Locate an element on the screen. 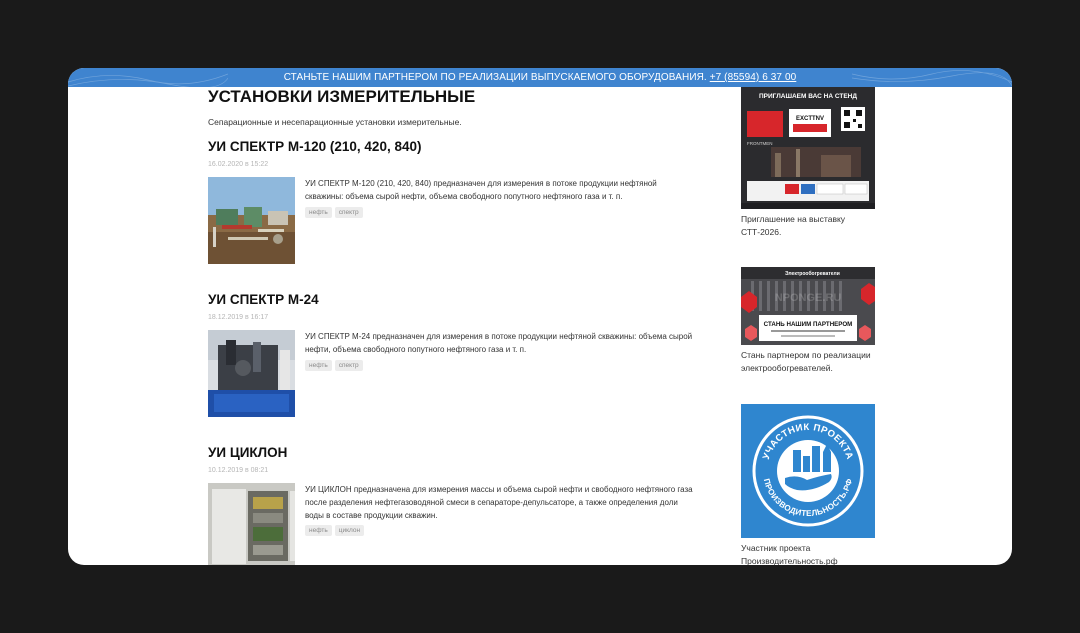 This screenshot has height=633, width=1080. page-title: УСТАНОВКИ ИЗМЕРИТЕЛЬНЫЕ is located at coordinates (342, 96).